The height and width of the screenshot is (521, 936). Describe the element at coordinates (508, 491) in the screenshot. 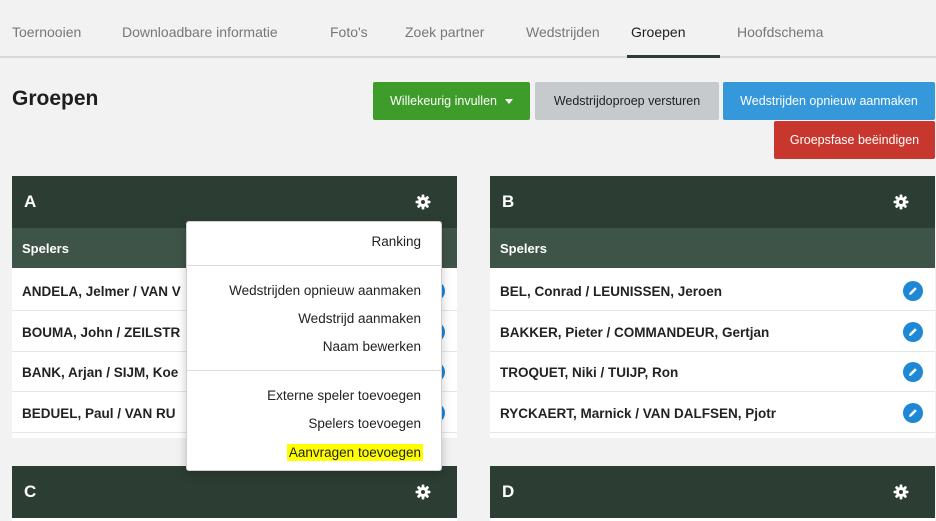

I see `group-letter: D` at that location.